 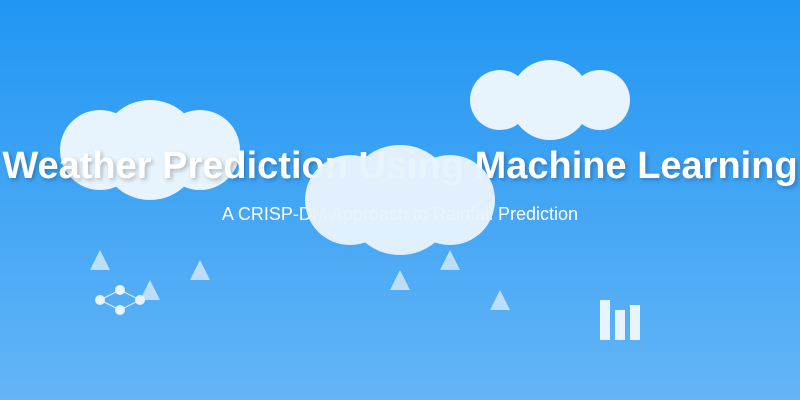 I want to click on cloud-icon, so click(x=400, y=200).